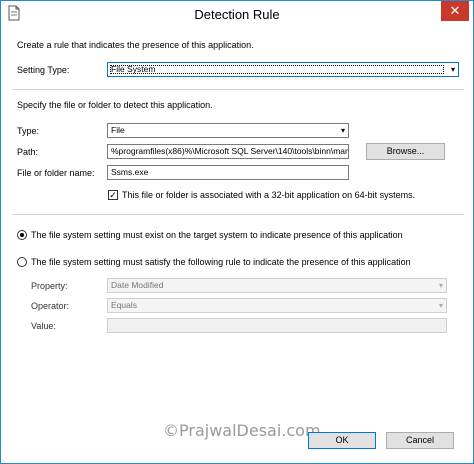  I want to click on property-value: Date Modified, so click(137, 285).